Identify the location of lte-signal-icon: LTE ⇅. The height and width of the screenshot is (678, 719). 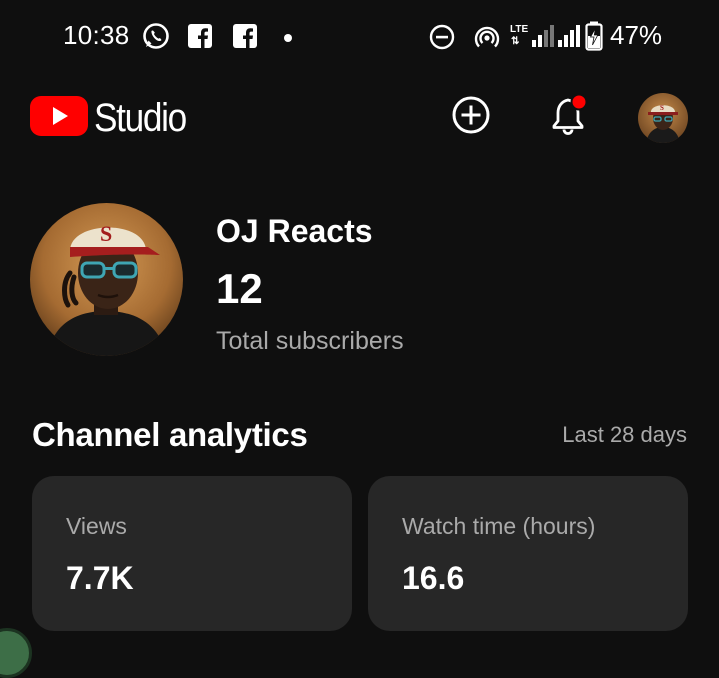
(532, 38).